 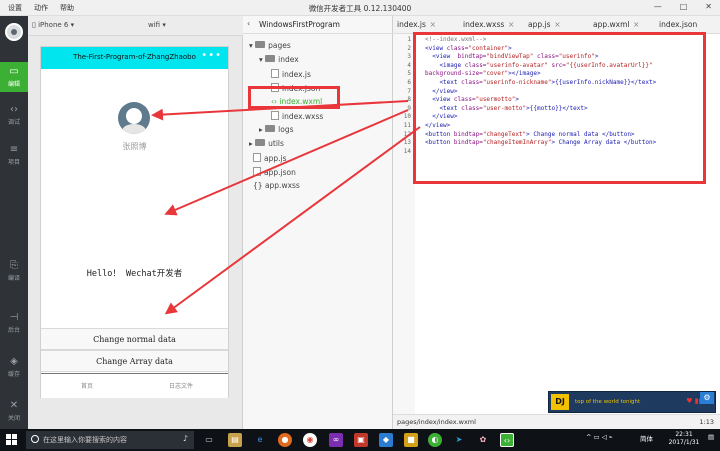 What do you see at coordinates (209, 440) in the screenshot?
I see `task-view-icon: ▭` at bounding box center [209, 440].